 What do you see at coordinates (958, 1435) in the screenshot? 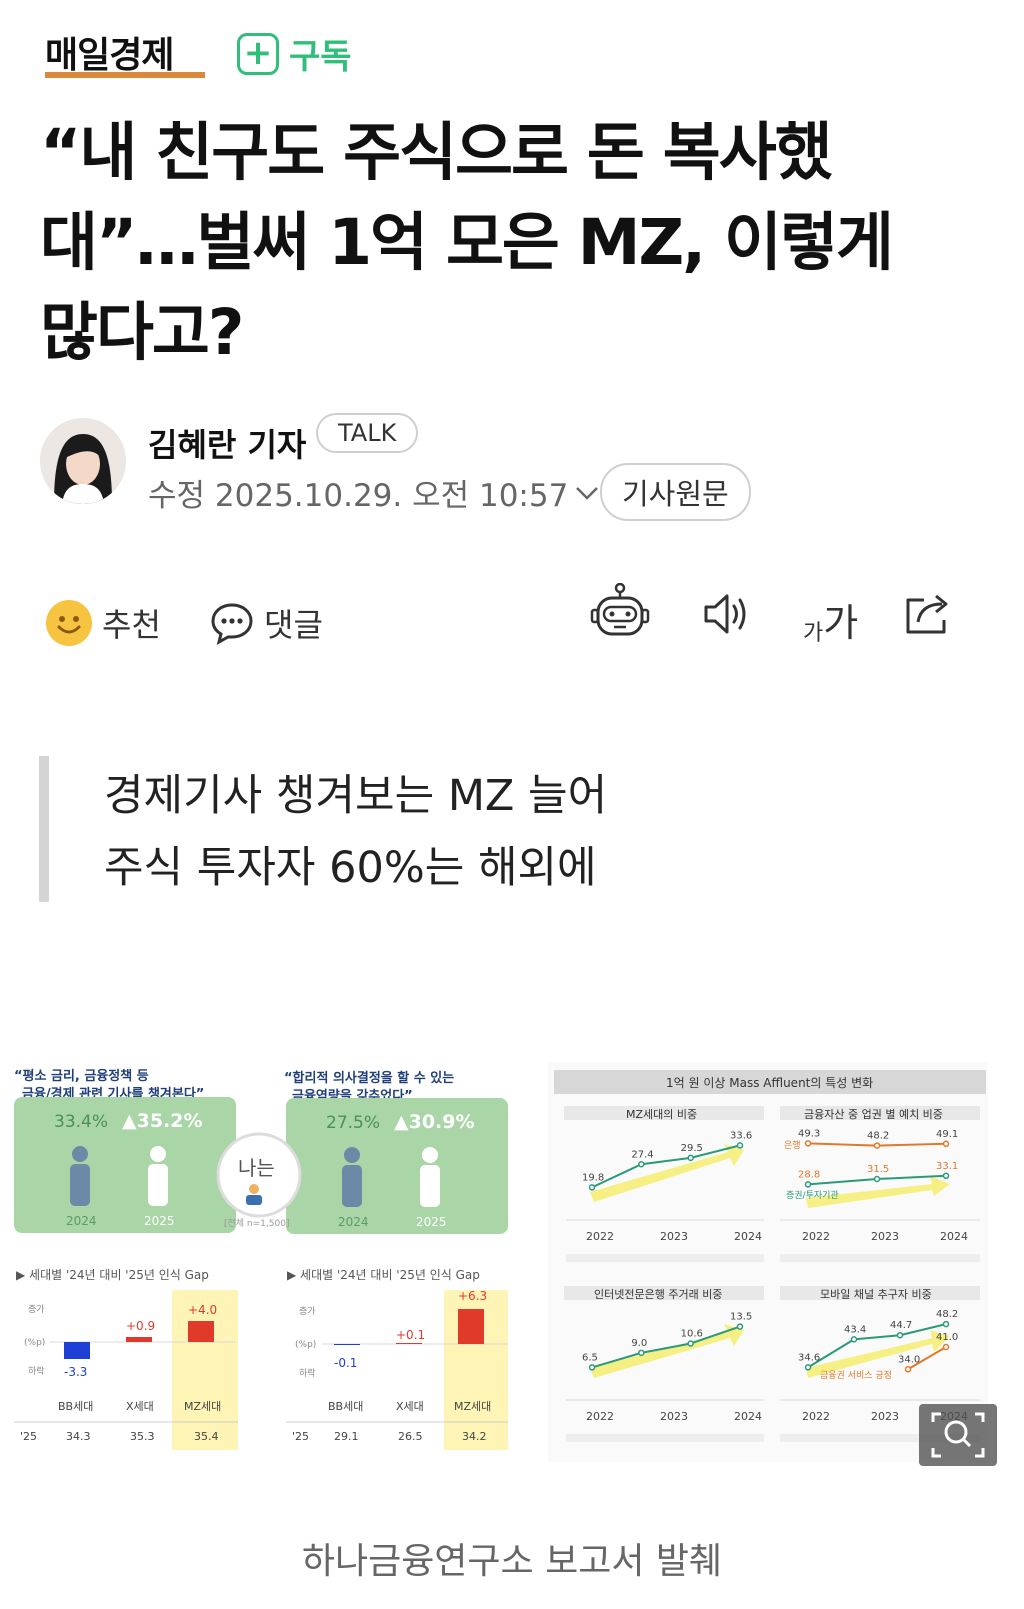
I see `zoom-image-button` at bounding box center [958, 1435].